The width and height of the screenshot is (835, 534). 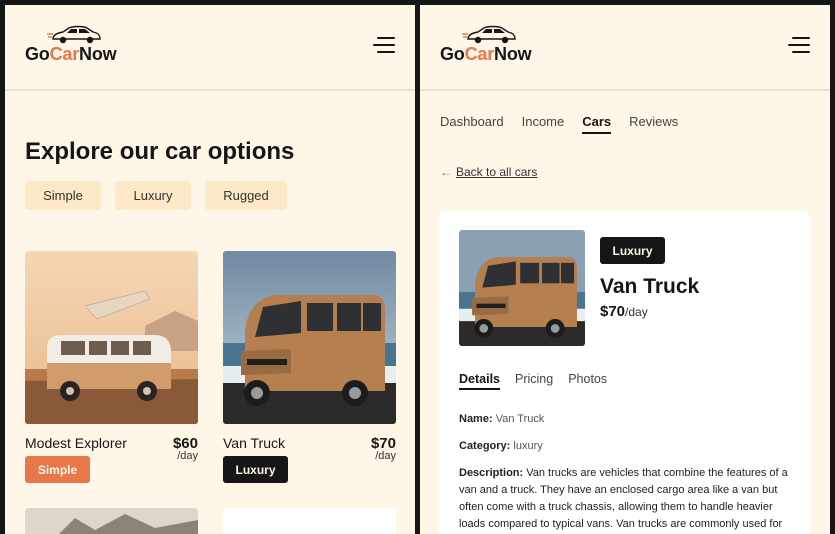 I want to click on page-title: Explore our car options, so click(x=160, y=151).